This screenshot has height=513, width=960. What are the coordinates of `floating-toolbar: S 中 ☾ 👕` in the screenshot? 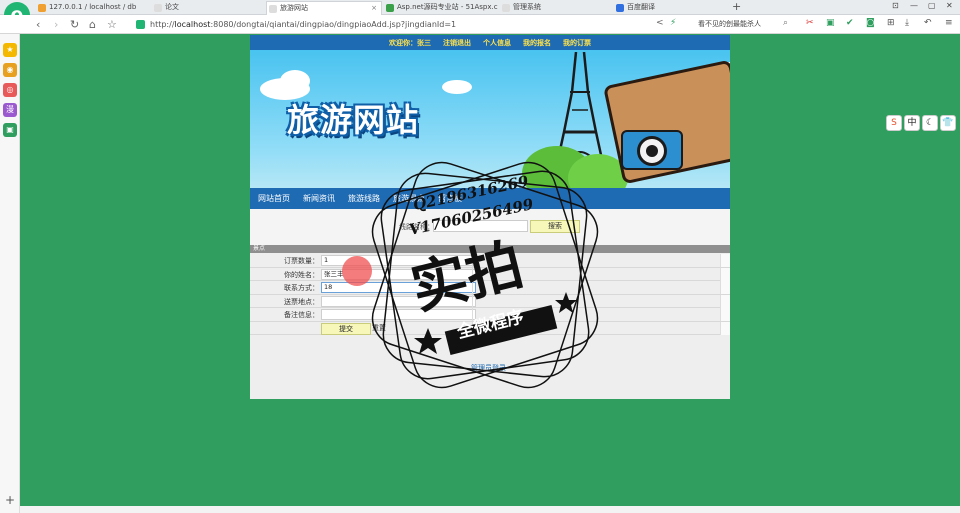 It's located at (922, 124).